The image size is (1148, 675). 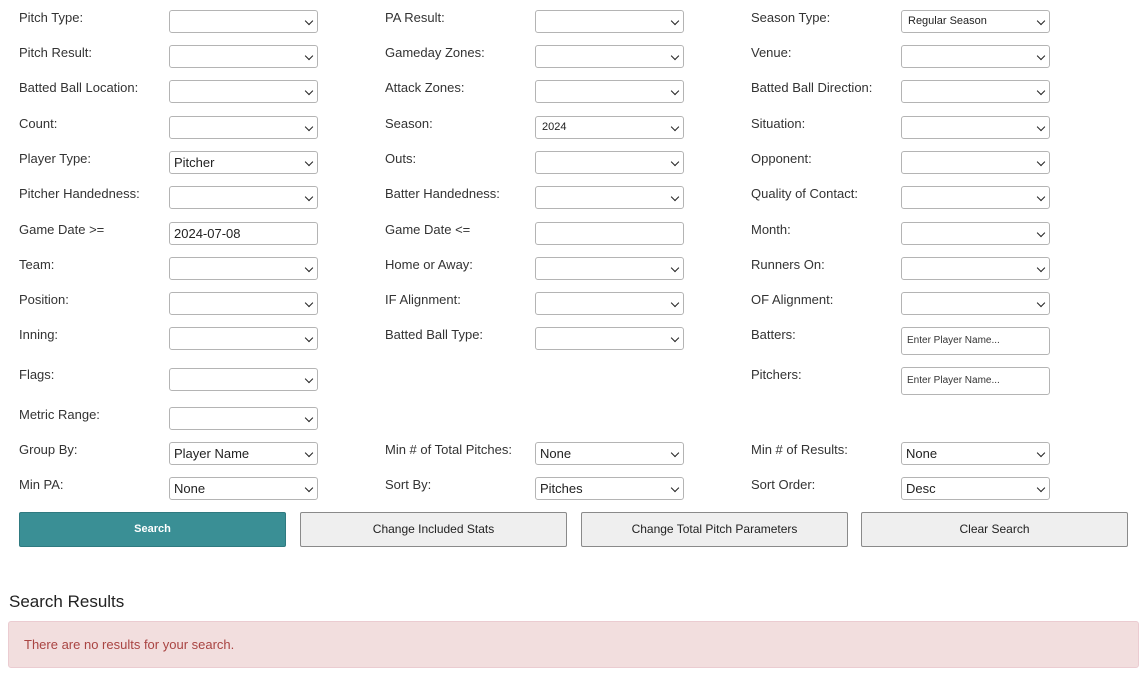 What do you see at coordinates (62, 229) in the screenshot?
I see `game-date-from-label: Game Date >=` at bounding box center [62, 229].